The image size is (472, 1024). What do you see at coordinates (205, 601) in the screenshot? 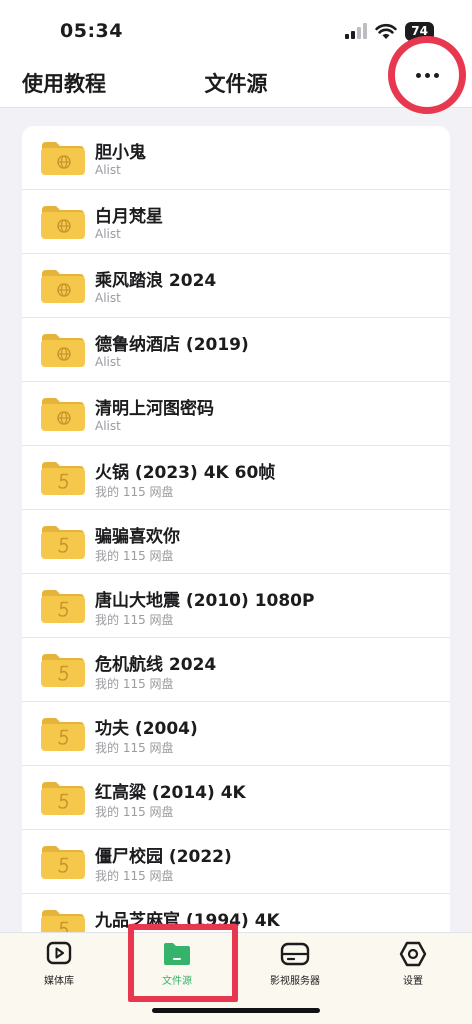
I see `item-title: 唐山大地震 (2010) 1080P` at bounding box center [205, 601].